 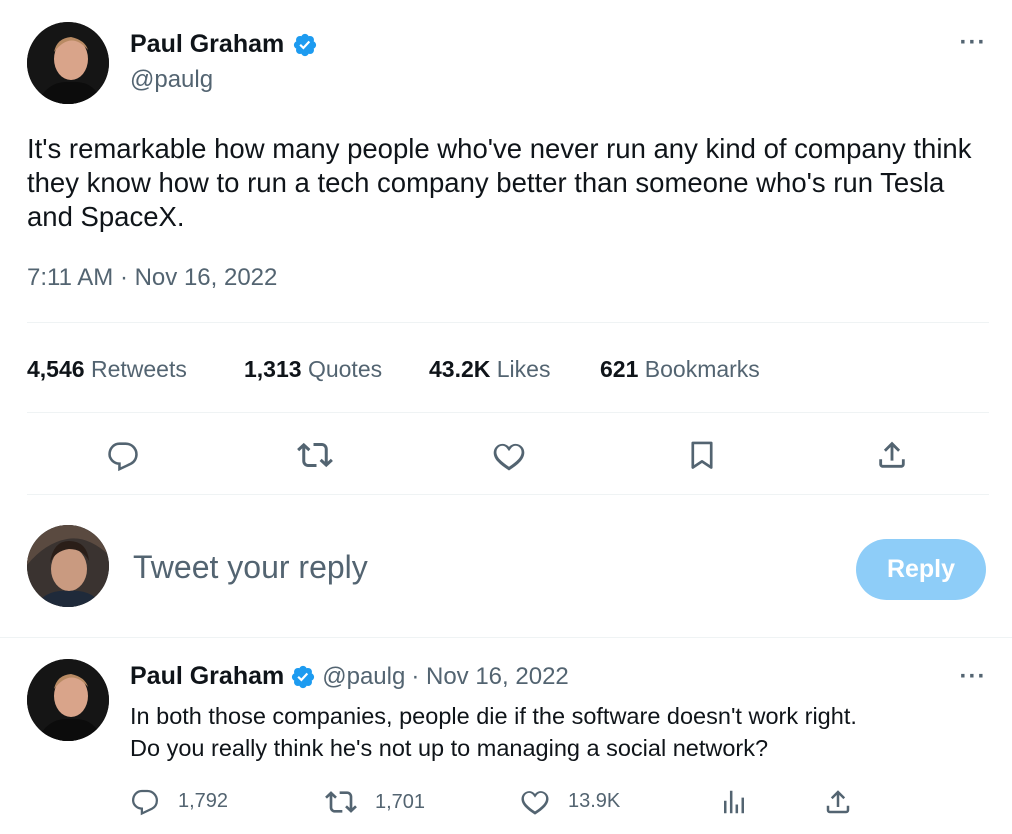 I want to click on reply-action-reply: 1,792, so click(x=179, y=801).